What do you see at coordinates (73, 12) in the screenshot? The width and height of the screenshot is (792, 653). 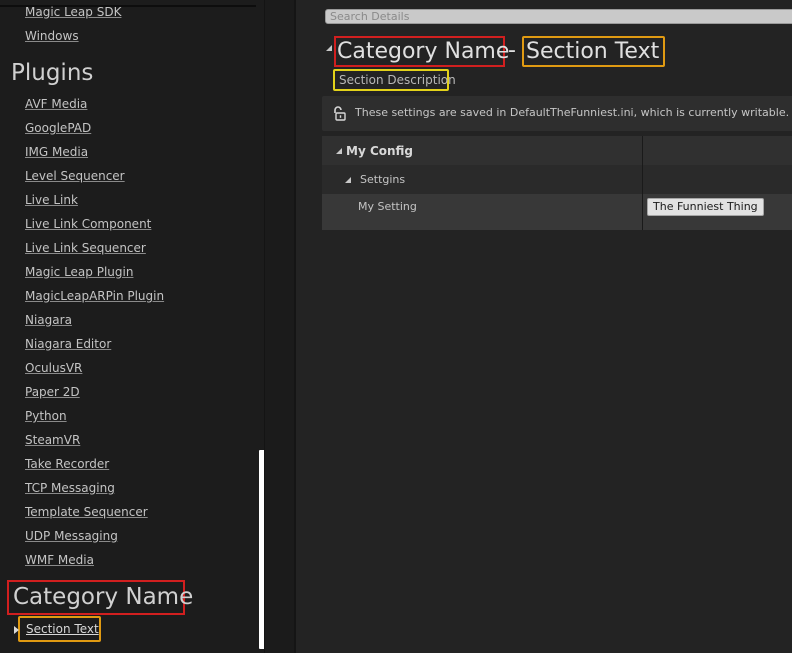 I see `sidebar-item-magic-leap-sdk: Magic Leap SDK` at bounding box center [73, 12].